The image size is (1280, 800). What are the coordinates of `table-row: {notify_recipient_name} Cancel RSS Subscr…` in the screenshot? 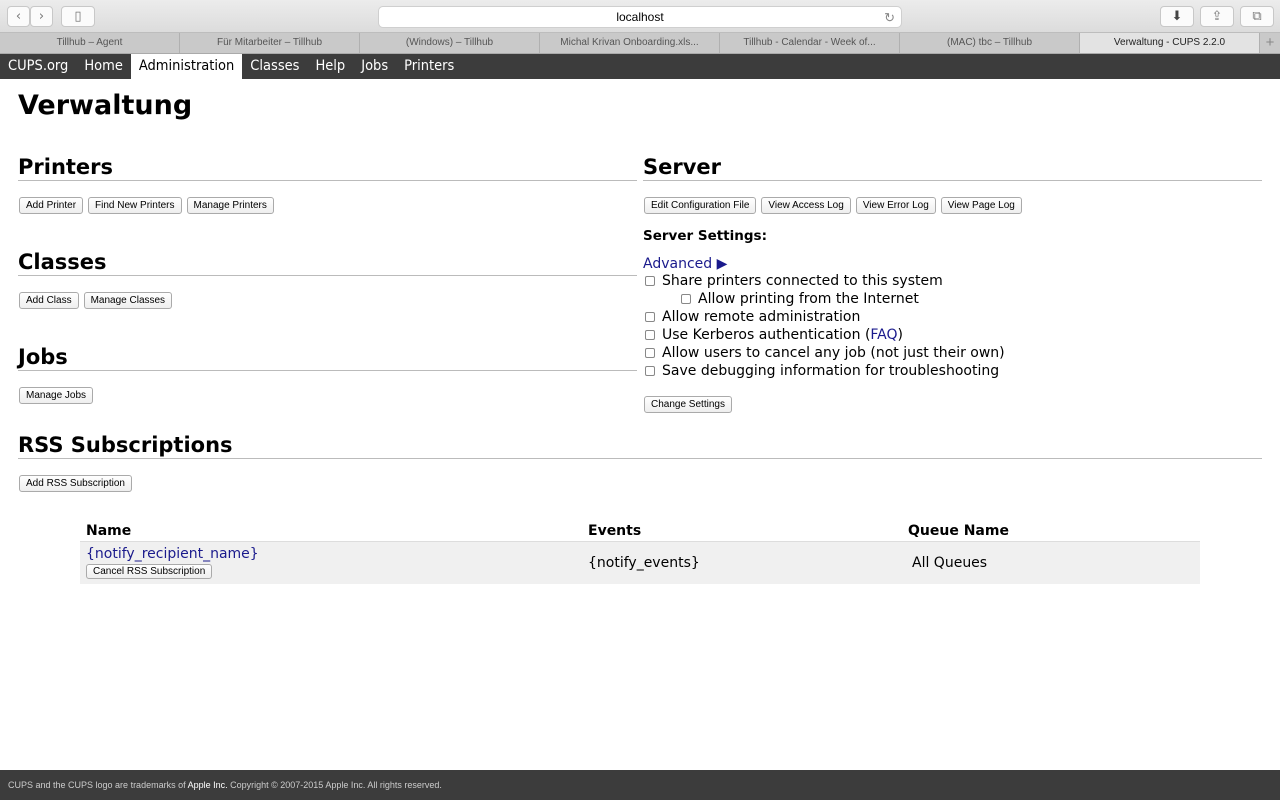 It's located at (640, 562).